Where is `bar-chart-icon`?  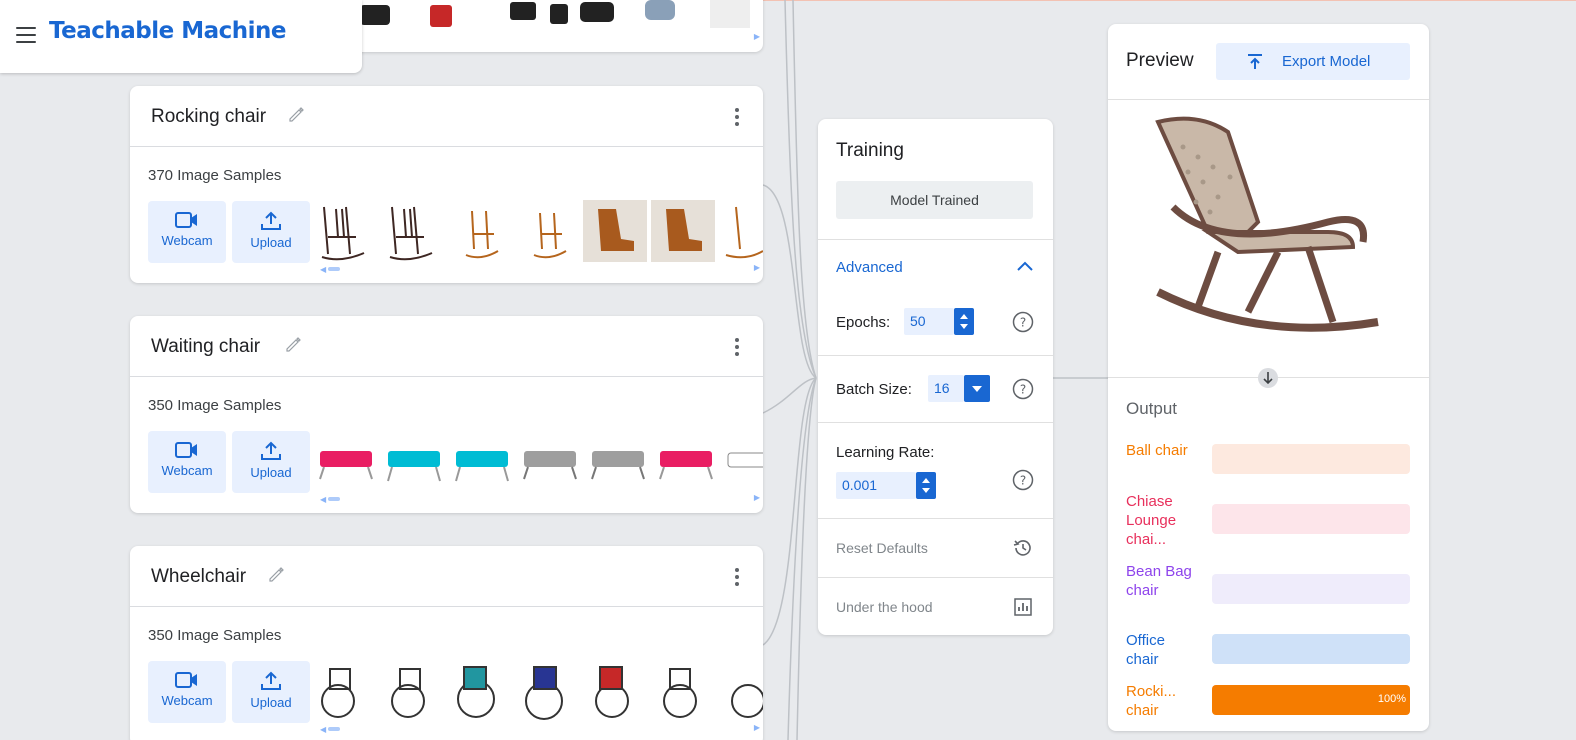
bar-chart-icon is located at coordinates (1023, 607).